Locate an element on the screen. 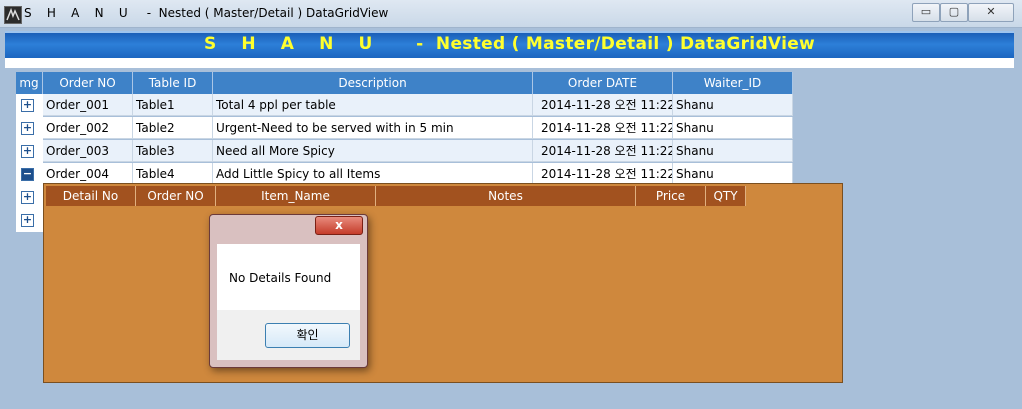 The image size is (1022, 409). ok-button: 확인 is located at coordinates (307, 335).